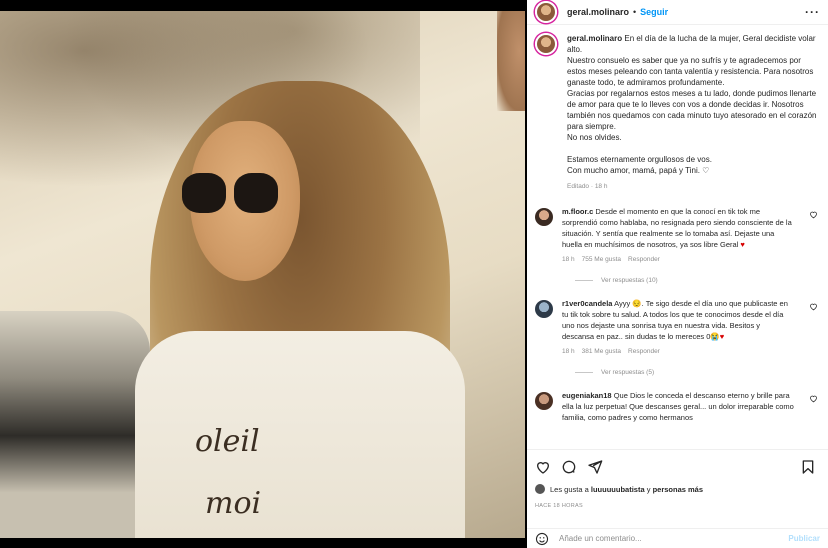 Image resolution: width=828 pixels, height=548 pixels. Describe the element at coordinates (812, 12) in the screenshot. I see `more-options-icon: ···` at that location.